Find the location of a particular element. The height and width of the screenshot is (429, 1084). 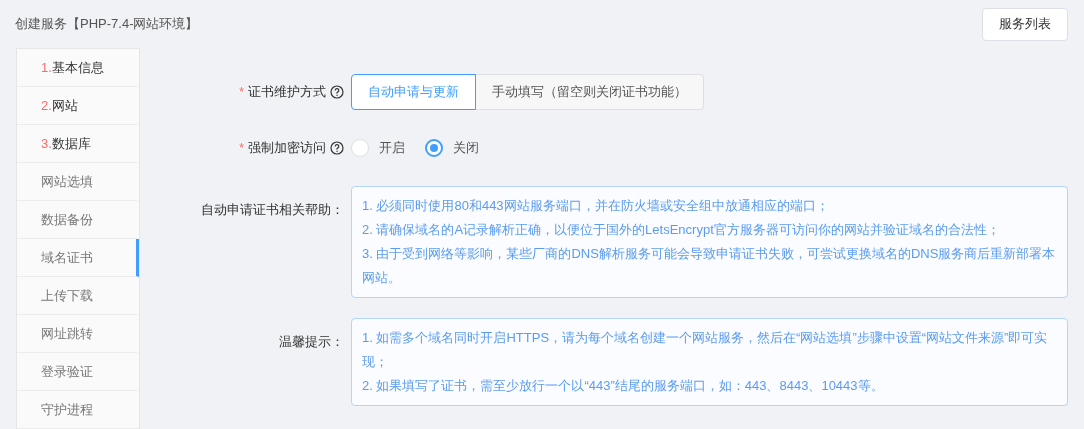

step-item: 数据备份 is located at coordinates (78, 220).